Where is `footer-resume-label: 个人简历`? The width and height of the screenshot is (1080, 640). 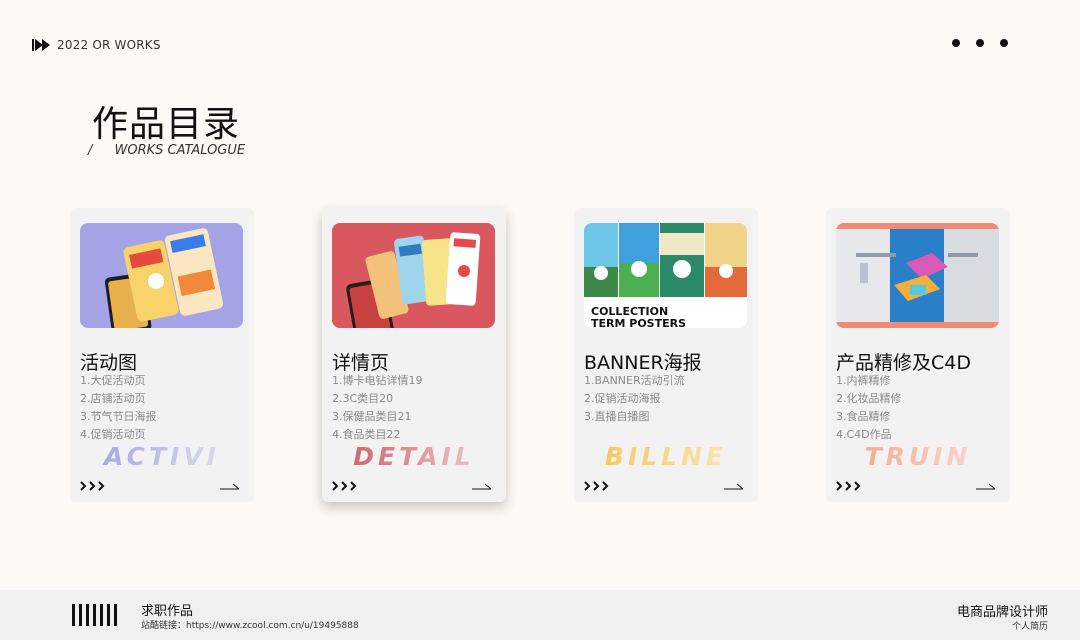 footer-resume-label: 个人简历 is located at coordinates (1029, 627).